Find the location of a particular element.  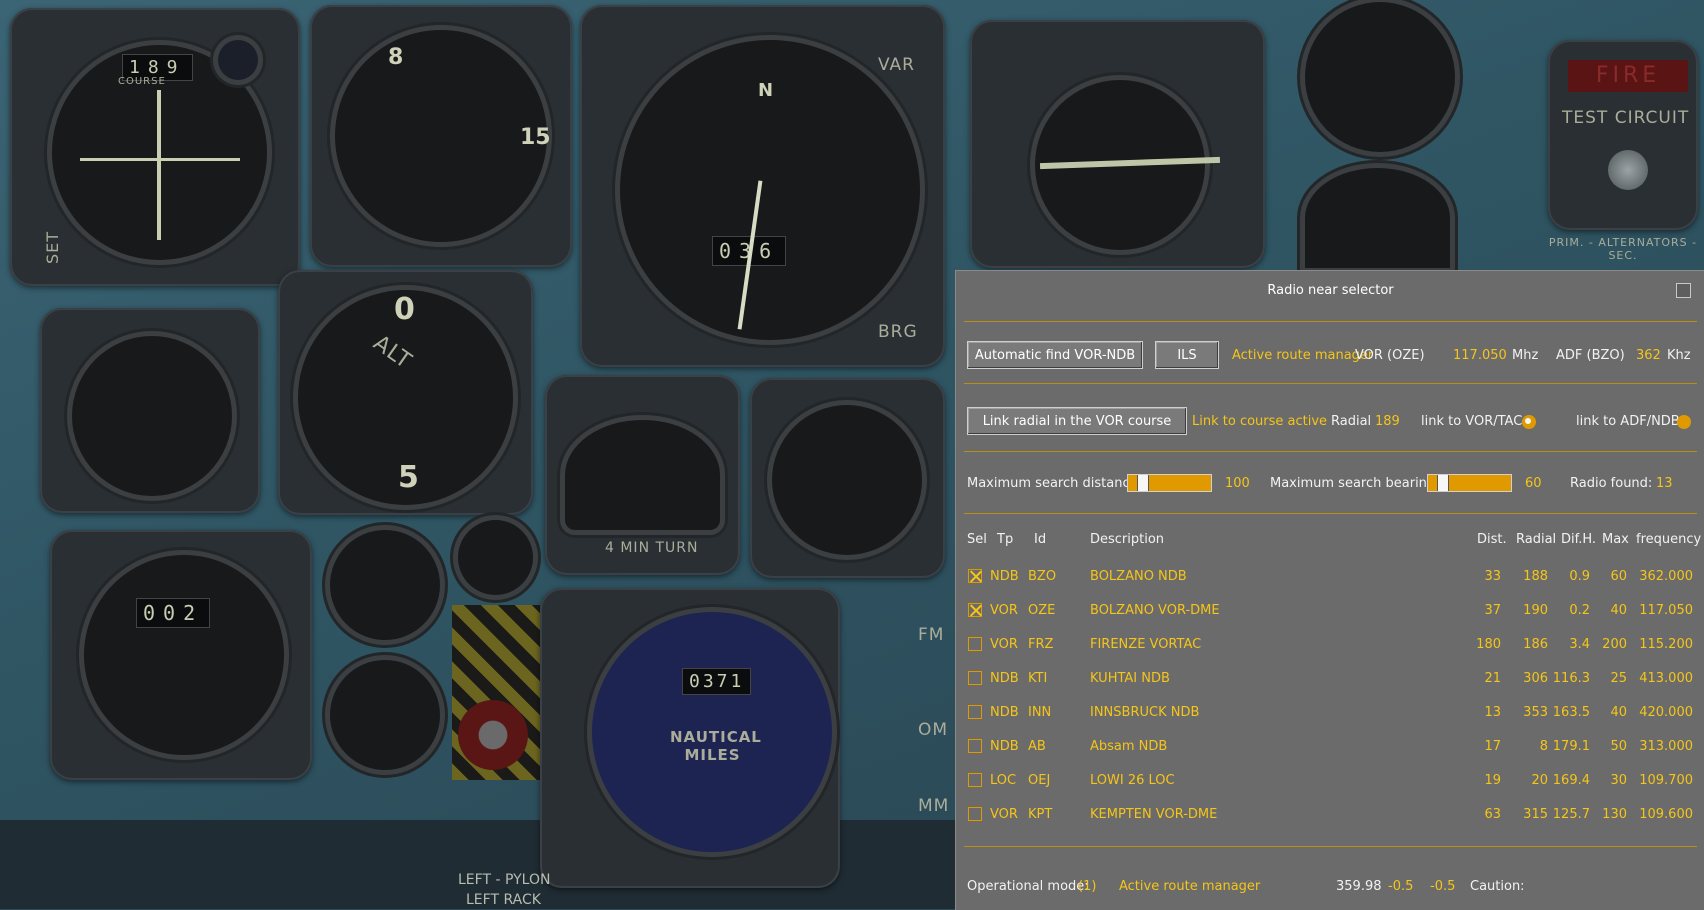

vor-unit: Mhz is located at coordinates (1525, 355).